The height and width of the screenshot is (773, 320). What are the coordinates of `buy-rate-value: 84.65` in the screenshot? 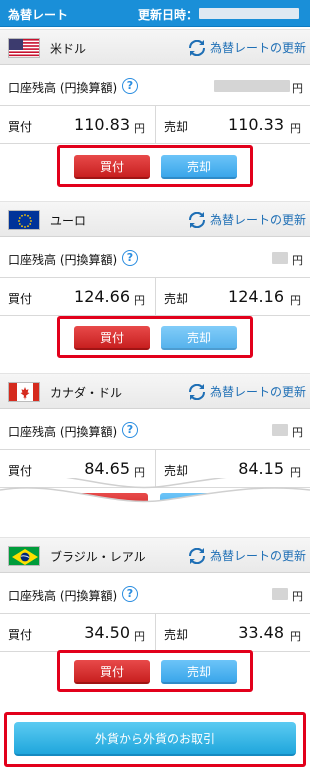 It's located at (107, 468).